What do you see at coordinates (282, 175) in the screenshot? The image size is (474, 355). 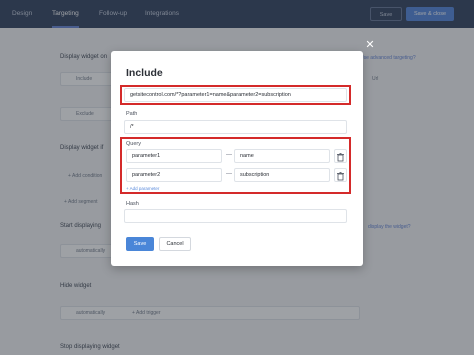 I see `query-value-input-2: subscription` at bounding box center [282, 175].